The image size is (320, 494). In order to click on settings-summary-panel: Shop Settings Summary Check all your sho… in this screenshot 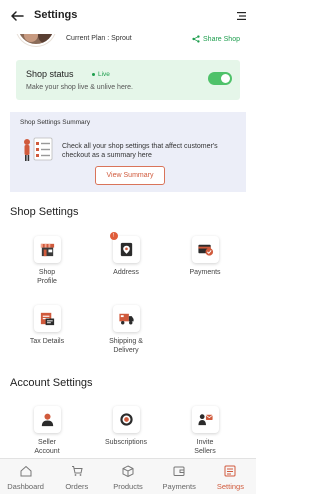, I will do `click(128, 152)`.